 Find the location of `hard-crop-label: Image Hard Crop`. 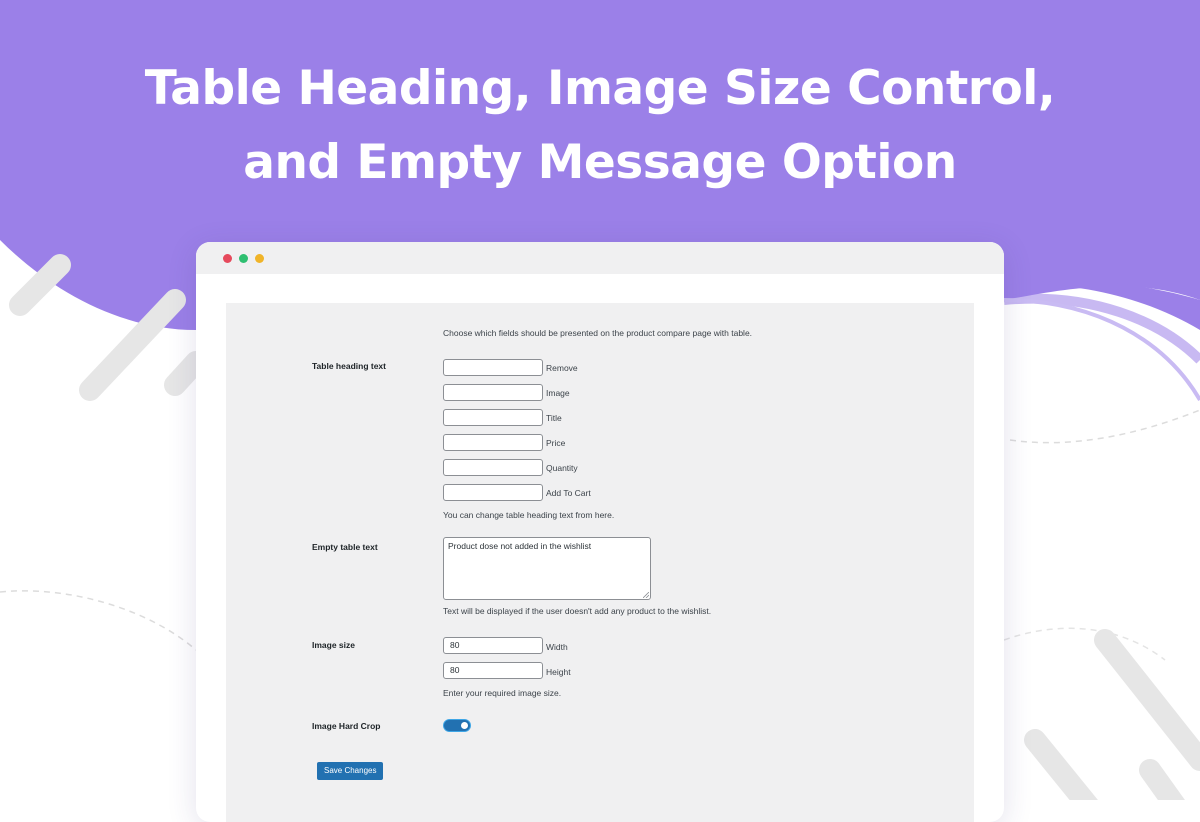

hard-crop-label: Image Hard Crop is located at coordinates (346, 726).